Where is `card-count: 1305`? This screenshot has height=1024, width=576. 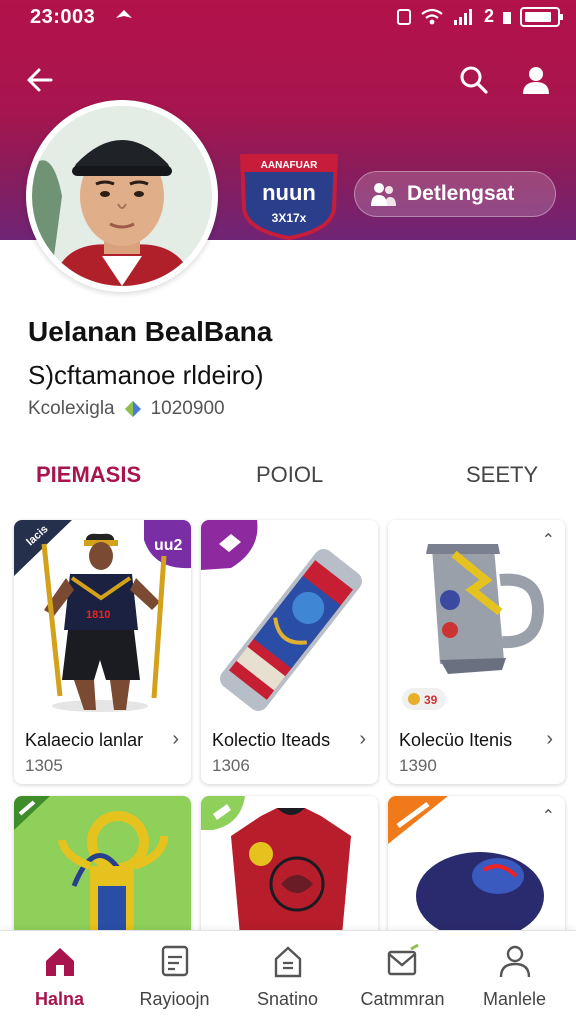 card-count: 1305 is located at coordinates (44, 765).